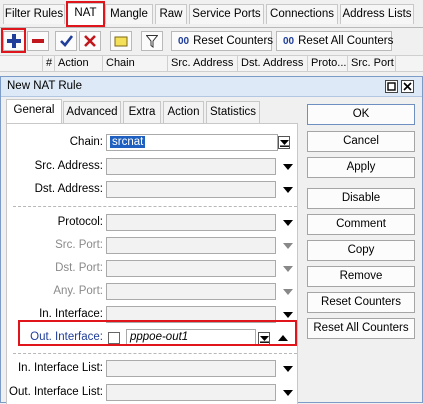 The width and height of the screenshot is (423, 404). Describe the element at coordinates (233, 112) in the screenshot. I see `dialog-tab-statistics: Statistics` at that location.